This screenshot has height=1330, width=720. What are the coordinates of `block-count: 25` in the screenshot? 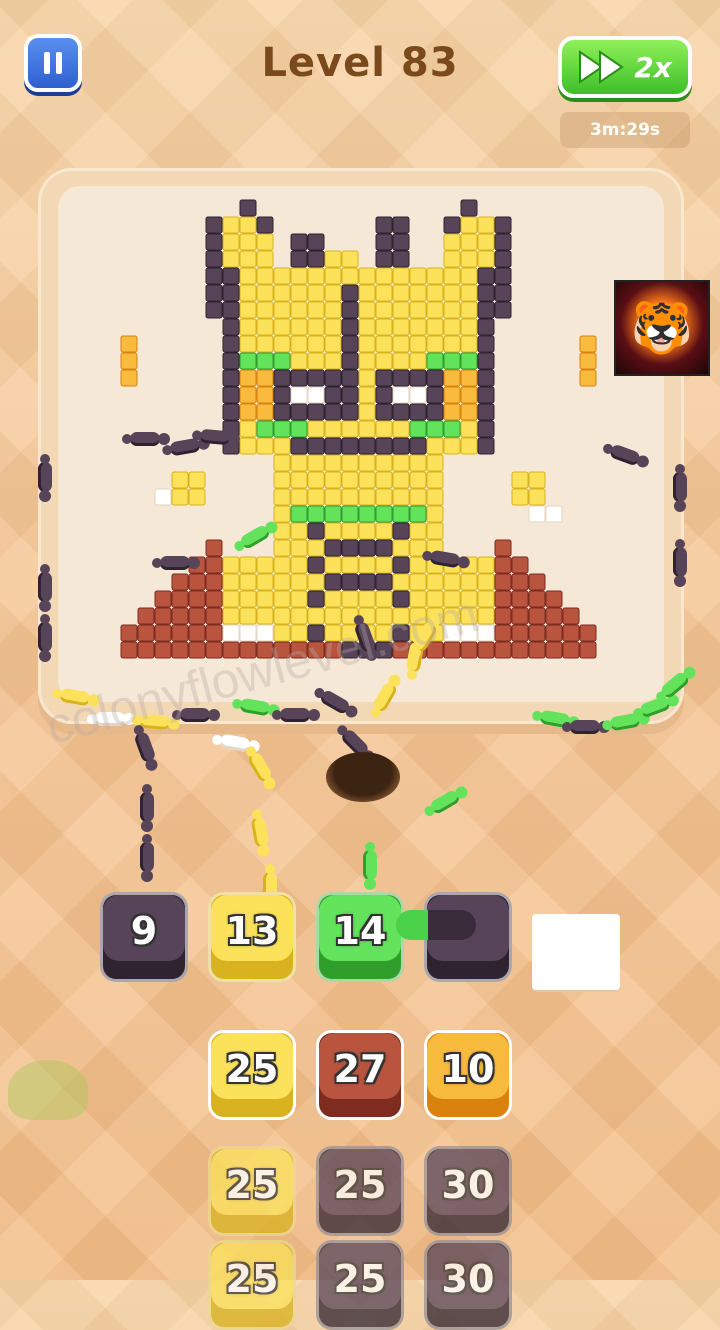 It's located at (252, 1069).